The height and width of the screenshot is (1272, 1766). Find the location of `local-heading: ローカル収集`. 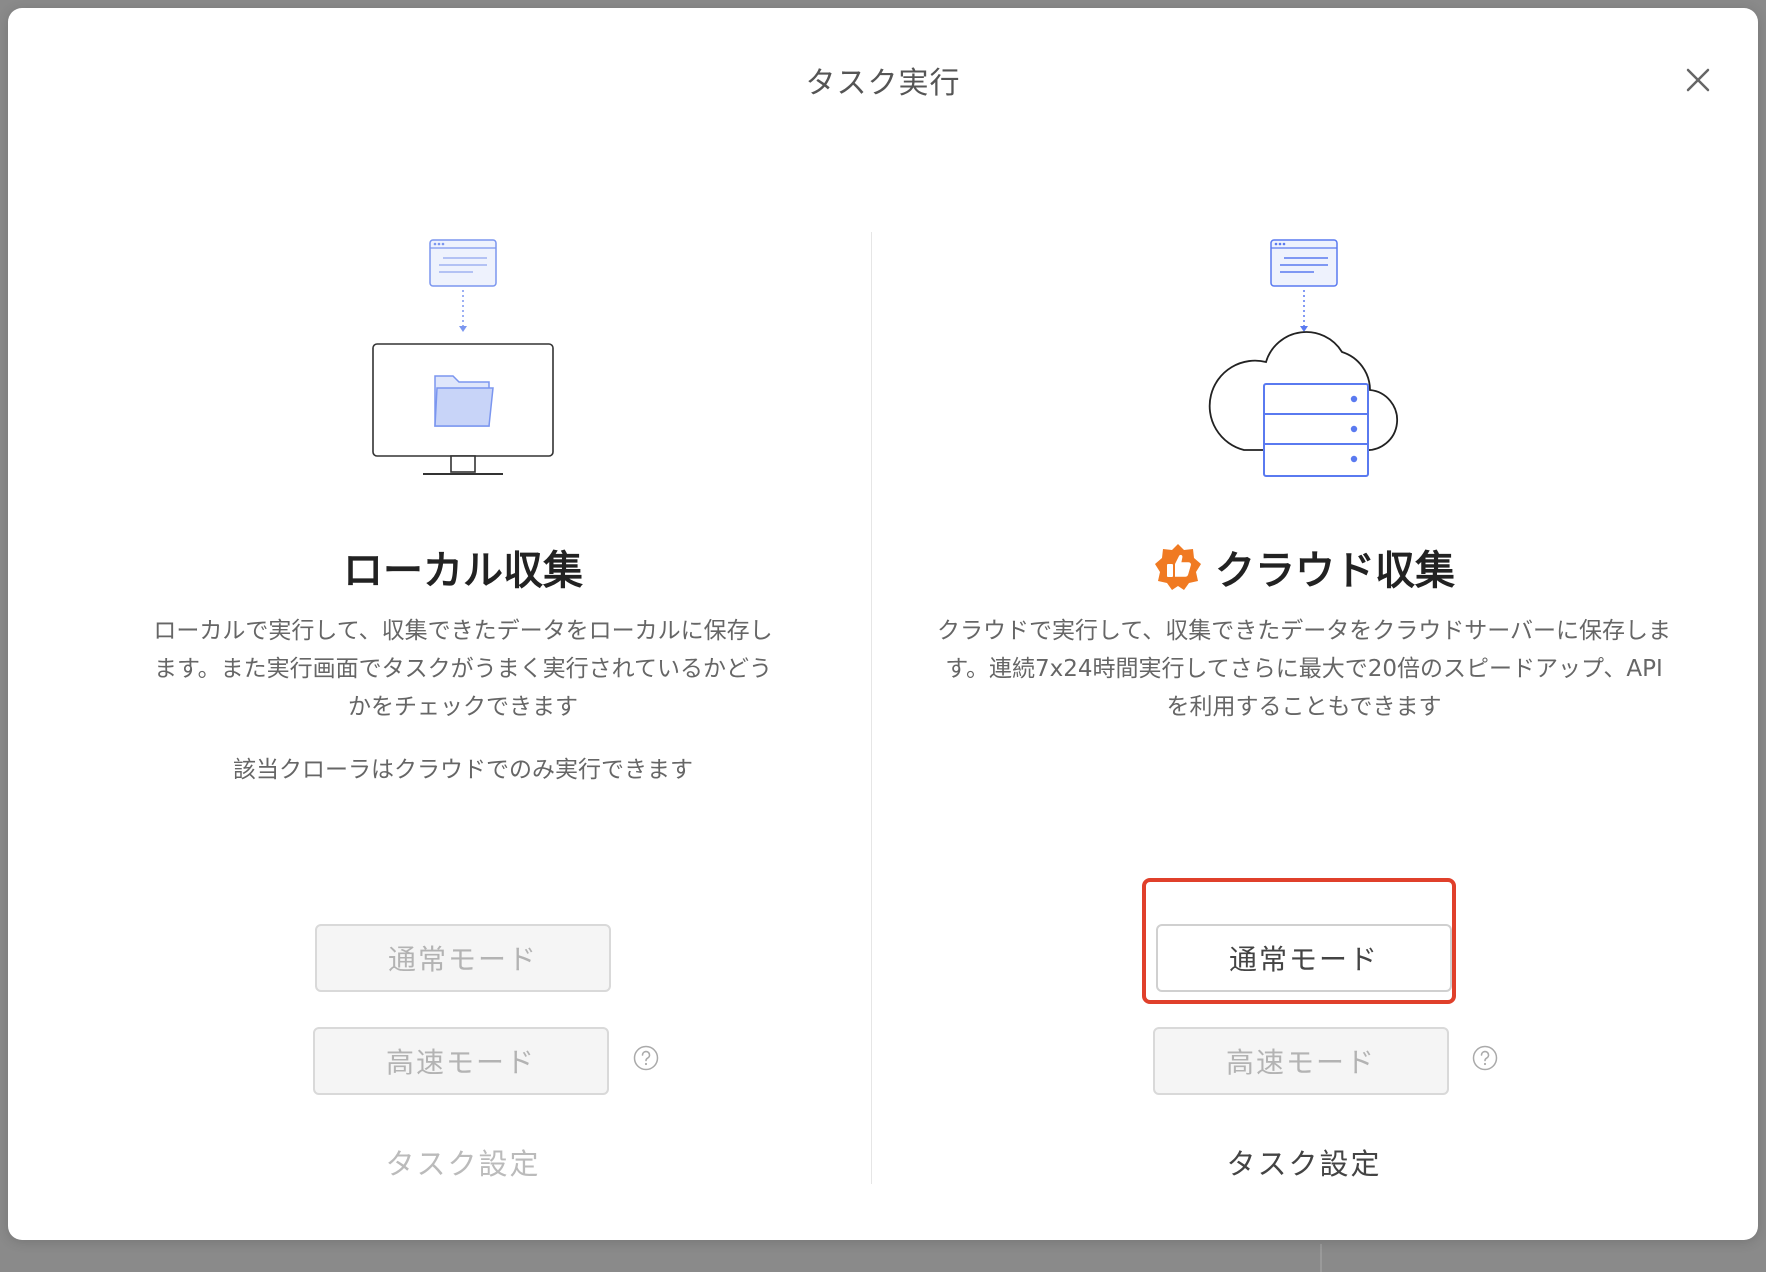

local-heading: ローカル収集 is located at coordinates (463, 567).